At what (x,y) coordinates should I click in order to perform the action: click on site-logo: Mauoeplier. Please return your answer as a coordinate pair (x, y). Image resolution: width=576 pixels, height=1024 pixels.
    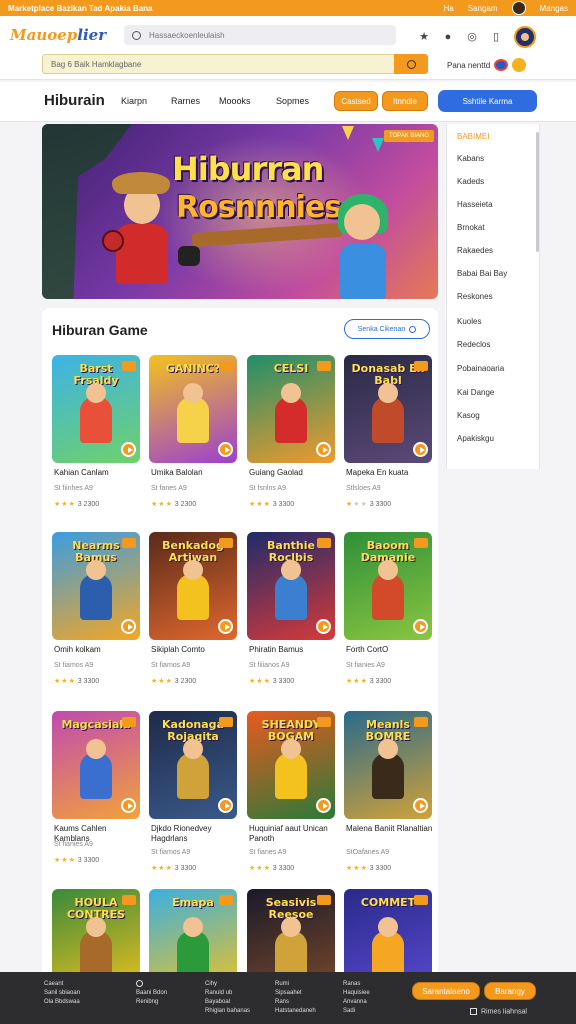
    Looking at the image, I should click on (58, 35).